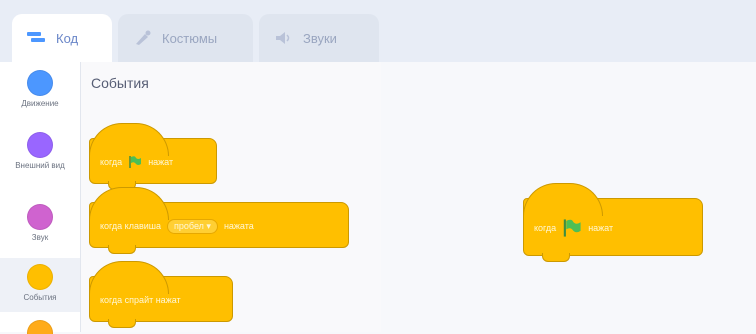 The width and height of the screenshot is (756, 334). I want to click on category-label: Внешний вид, so click(40, 165).